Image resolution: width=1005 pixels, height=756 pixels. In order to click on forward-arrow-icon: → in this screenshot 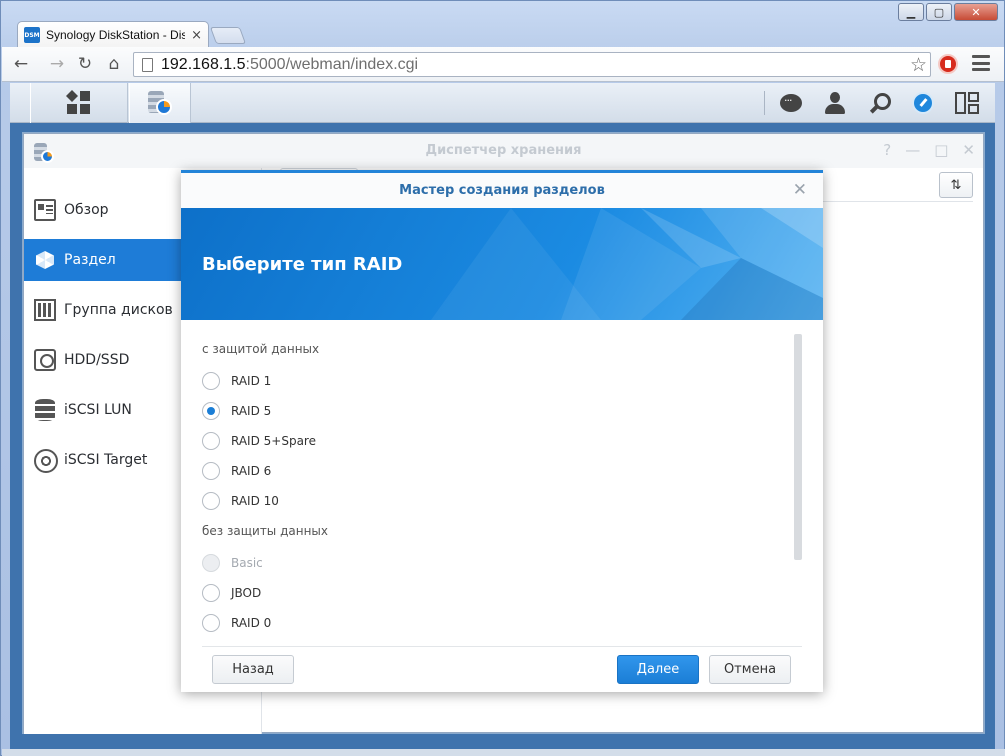, I will do `click(57, 64)`.